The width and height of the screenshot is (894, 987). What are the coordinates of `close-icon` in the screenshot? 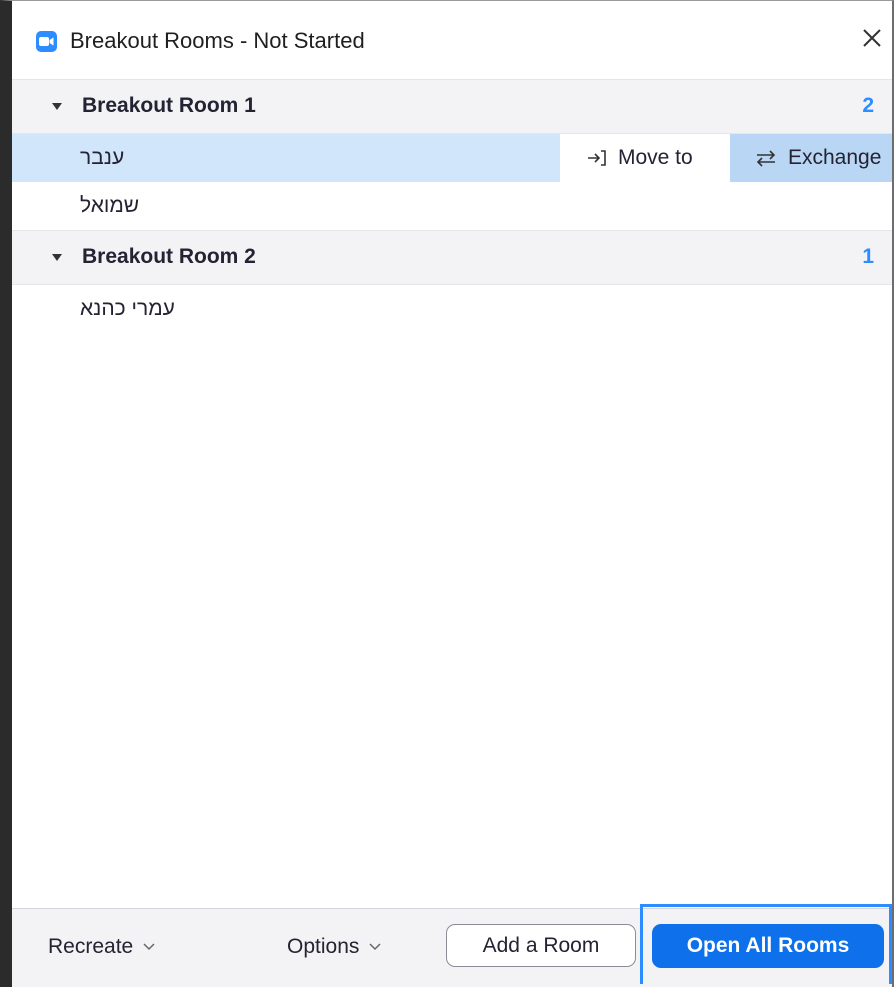 It's located at (872, 38).